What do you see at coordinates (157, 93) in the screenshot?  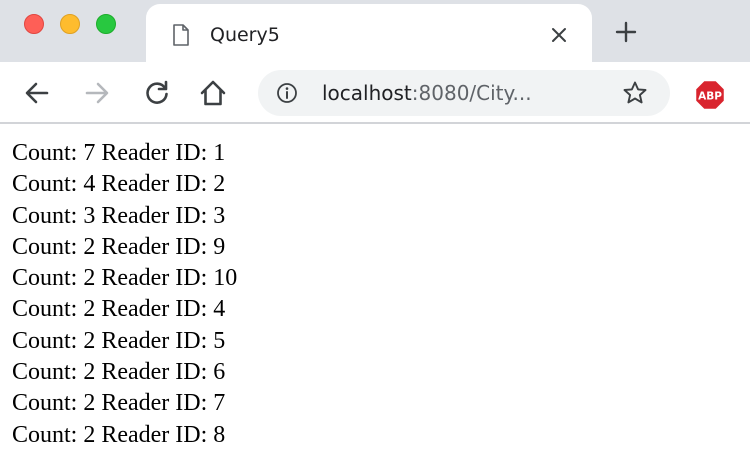 I see `reload-icon` at bounding box center [157, 93].